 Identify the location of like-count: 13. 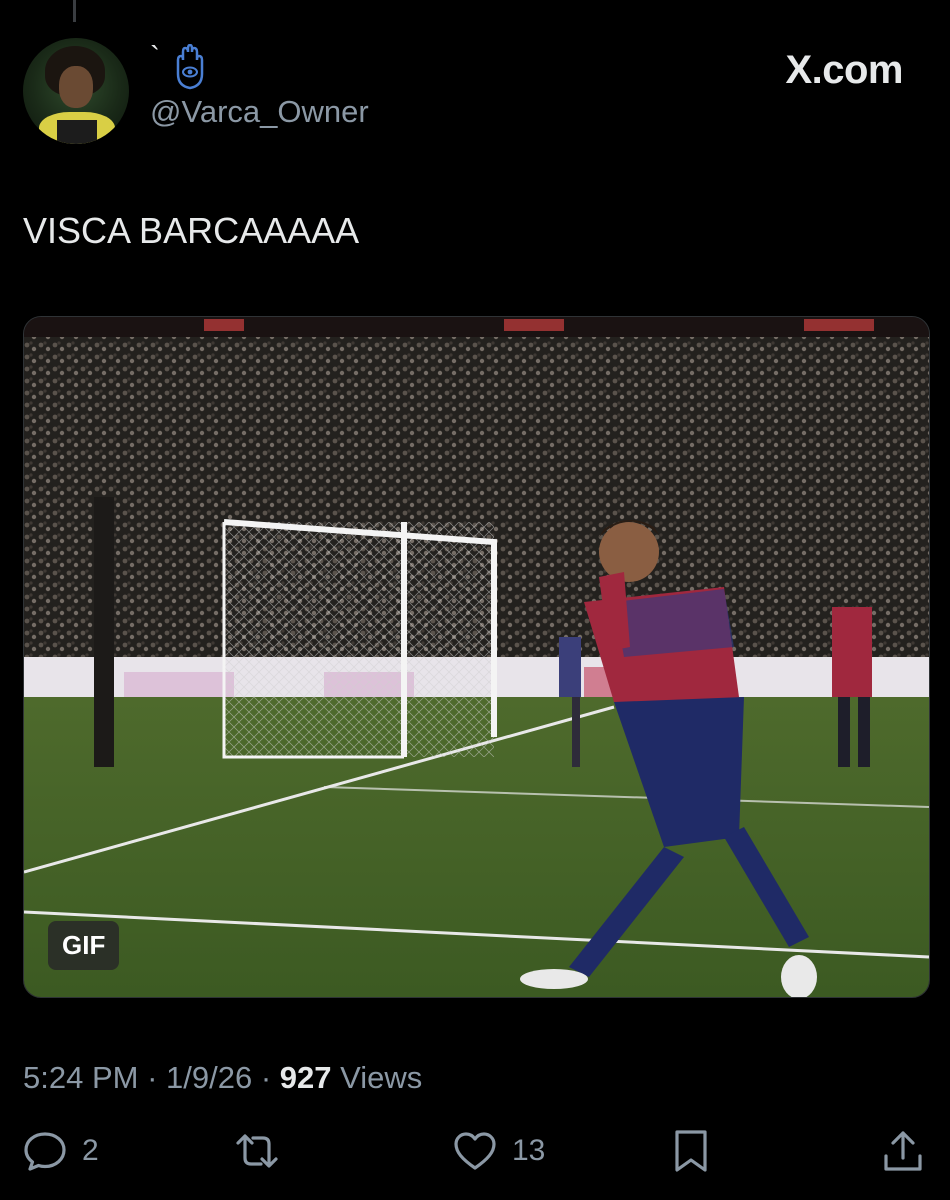
(529, 1150).